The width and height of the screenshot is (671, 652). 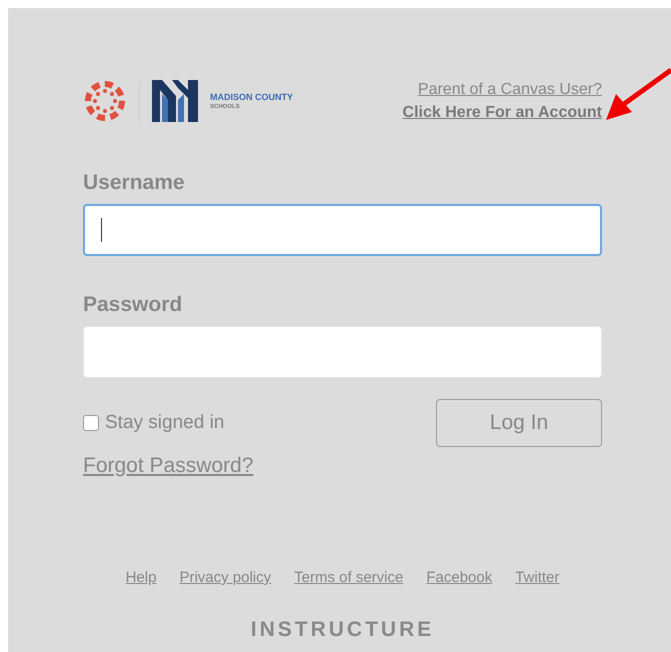 What do you see at coordinates (502, 112) in the screenshot?
I see `account-link: Click Here For an Account` at bounding box center [502, 112].